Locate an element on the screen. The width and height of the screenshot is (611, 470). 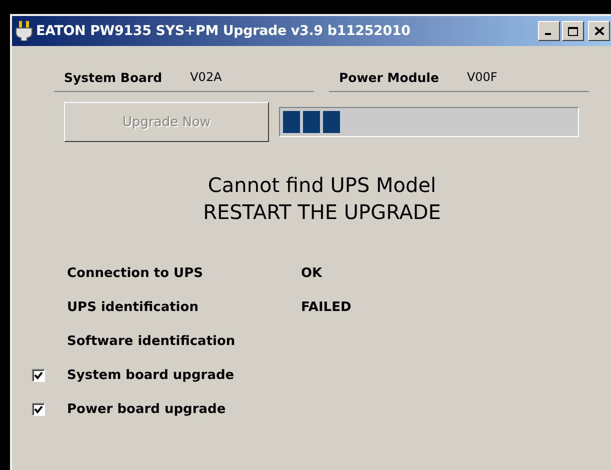
maximize-icon is located at coordinates (573, 31).